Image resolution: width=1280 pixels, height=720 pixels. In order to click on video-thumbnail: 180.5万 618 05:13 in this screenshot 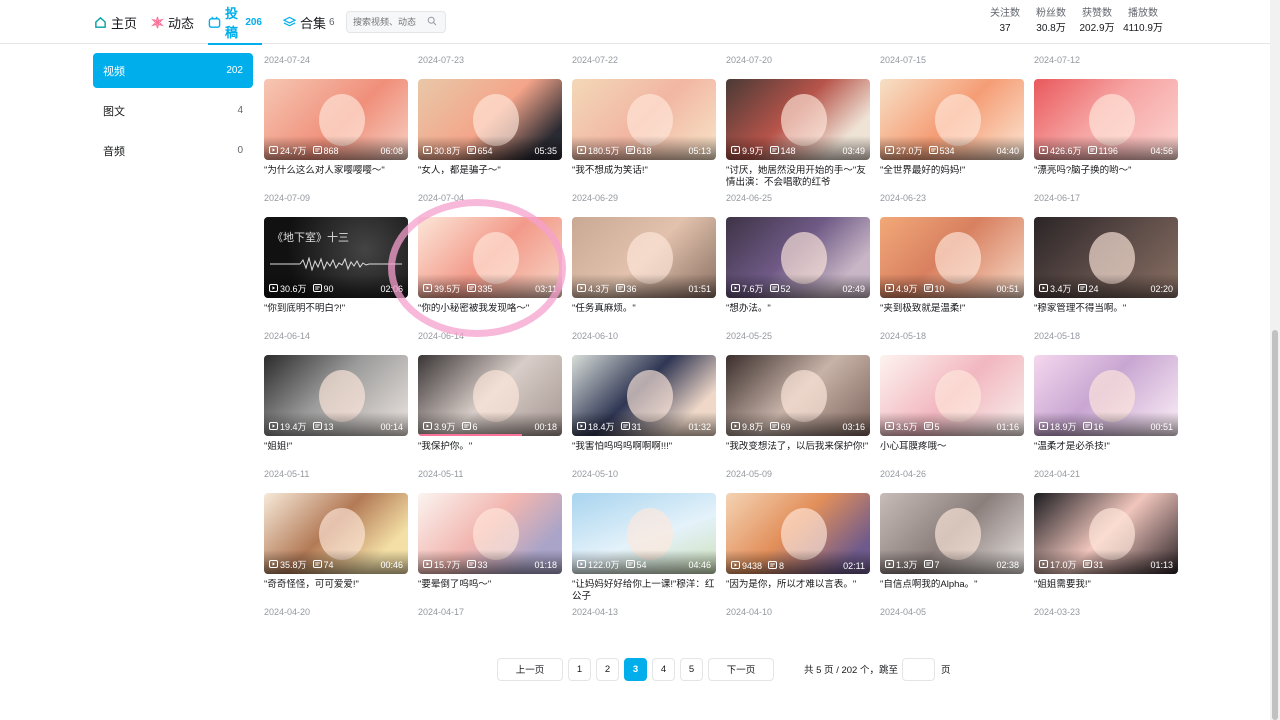, I will do `click(644, 119)`.